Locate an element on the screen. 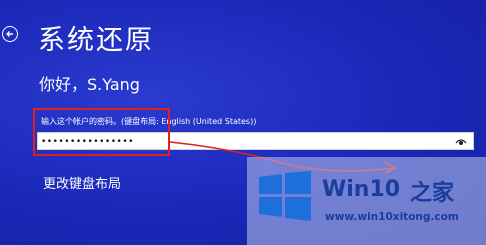 The width and height of the screenshot is (486, 245). back-button is located at coordinates (10, 34).